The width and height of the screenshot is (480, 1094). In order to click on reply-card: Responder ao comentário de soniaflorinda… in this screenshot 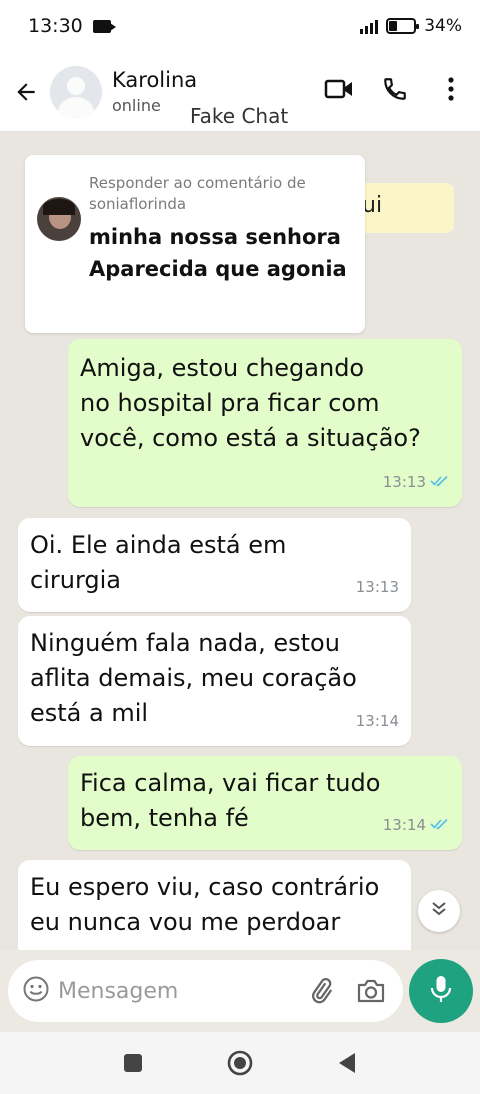, I will do `click(195, 244)`.